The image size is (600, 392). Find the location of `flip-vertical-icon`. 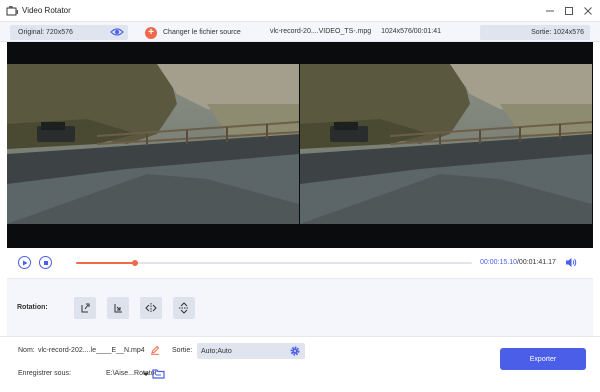

flip-vertical-icon is located at coordinates (184, 308).